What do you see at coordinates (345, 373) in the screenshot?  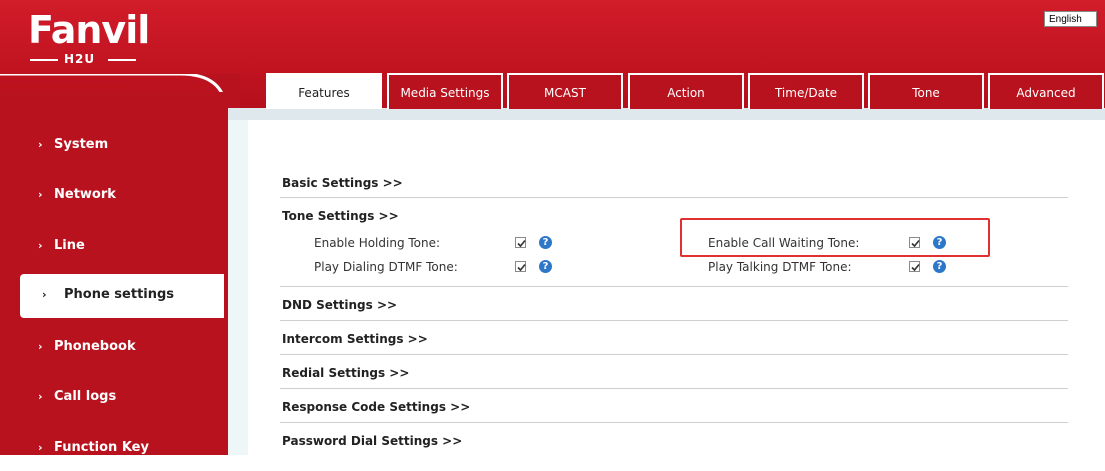 I see `section-redial-settings: Redial Settings >>` at bounding box center [345, 373].